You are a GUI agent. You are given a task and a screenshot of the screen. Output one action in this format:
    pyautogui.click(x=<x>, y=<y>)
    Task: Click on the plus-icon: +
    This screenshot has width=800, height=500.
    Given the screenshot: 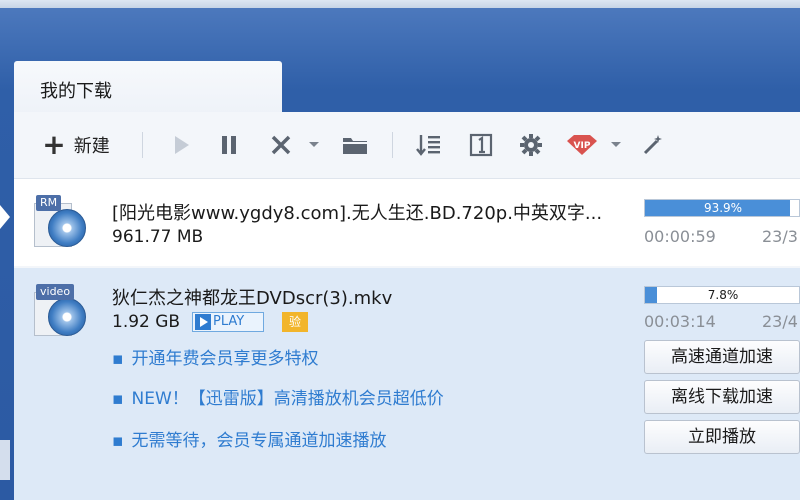 What is the action you would take?
    pyautogui.click(x=54, y=144)
    